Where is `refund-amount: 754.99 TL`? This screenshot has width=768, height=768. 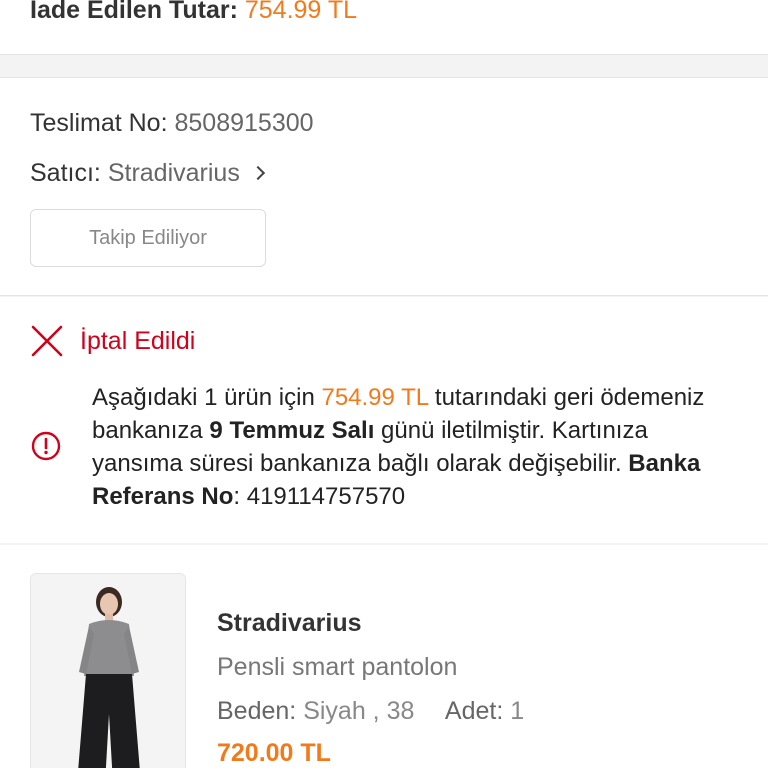
refund-amount: 754.99 TL is located at coordinates (300, 12).